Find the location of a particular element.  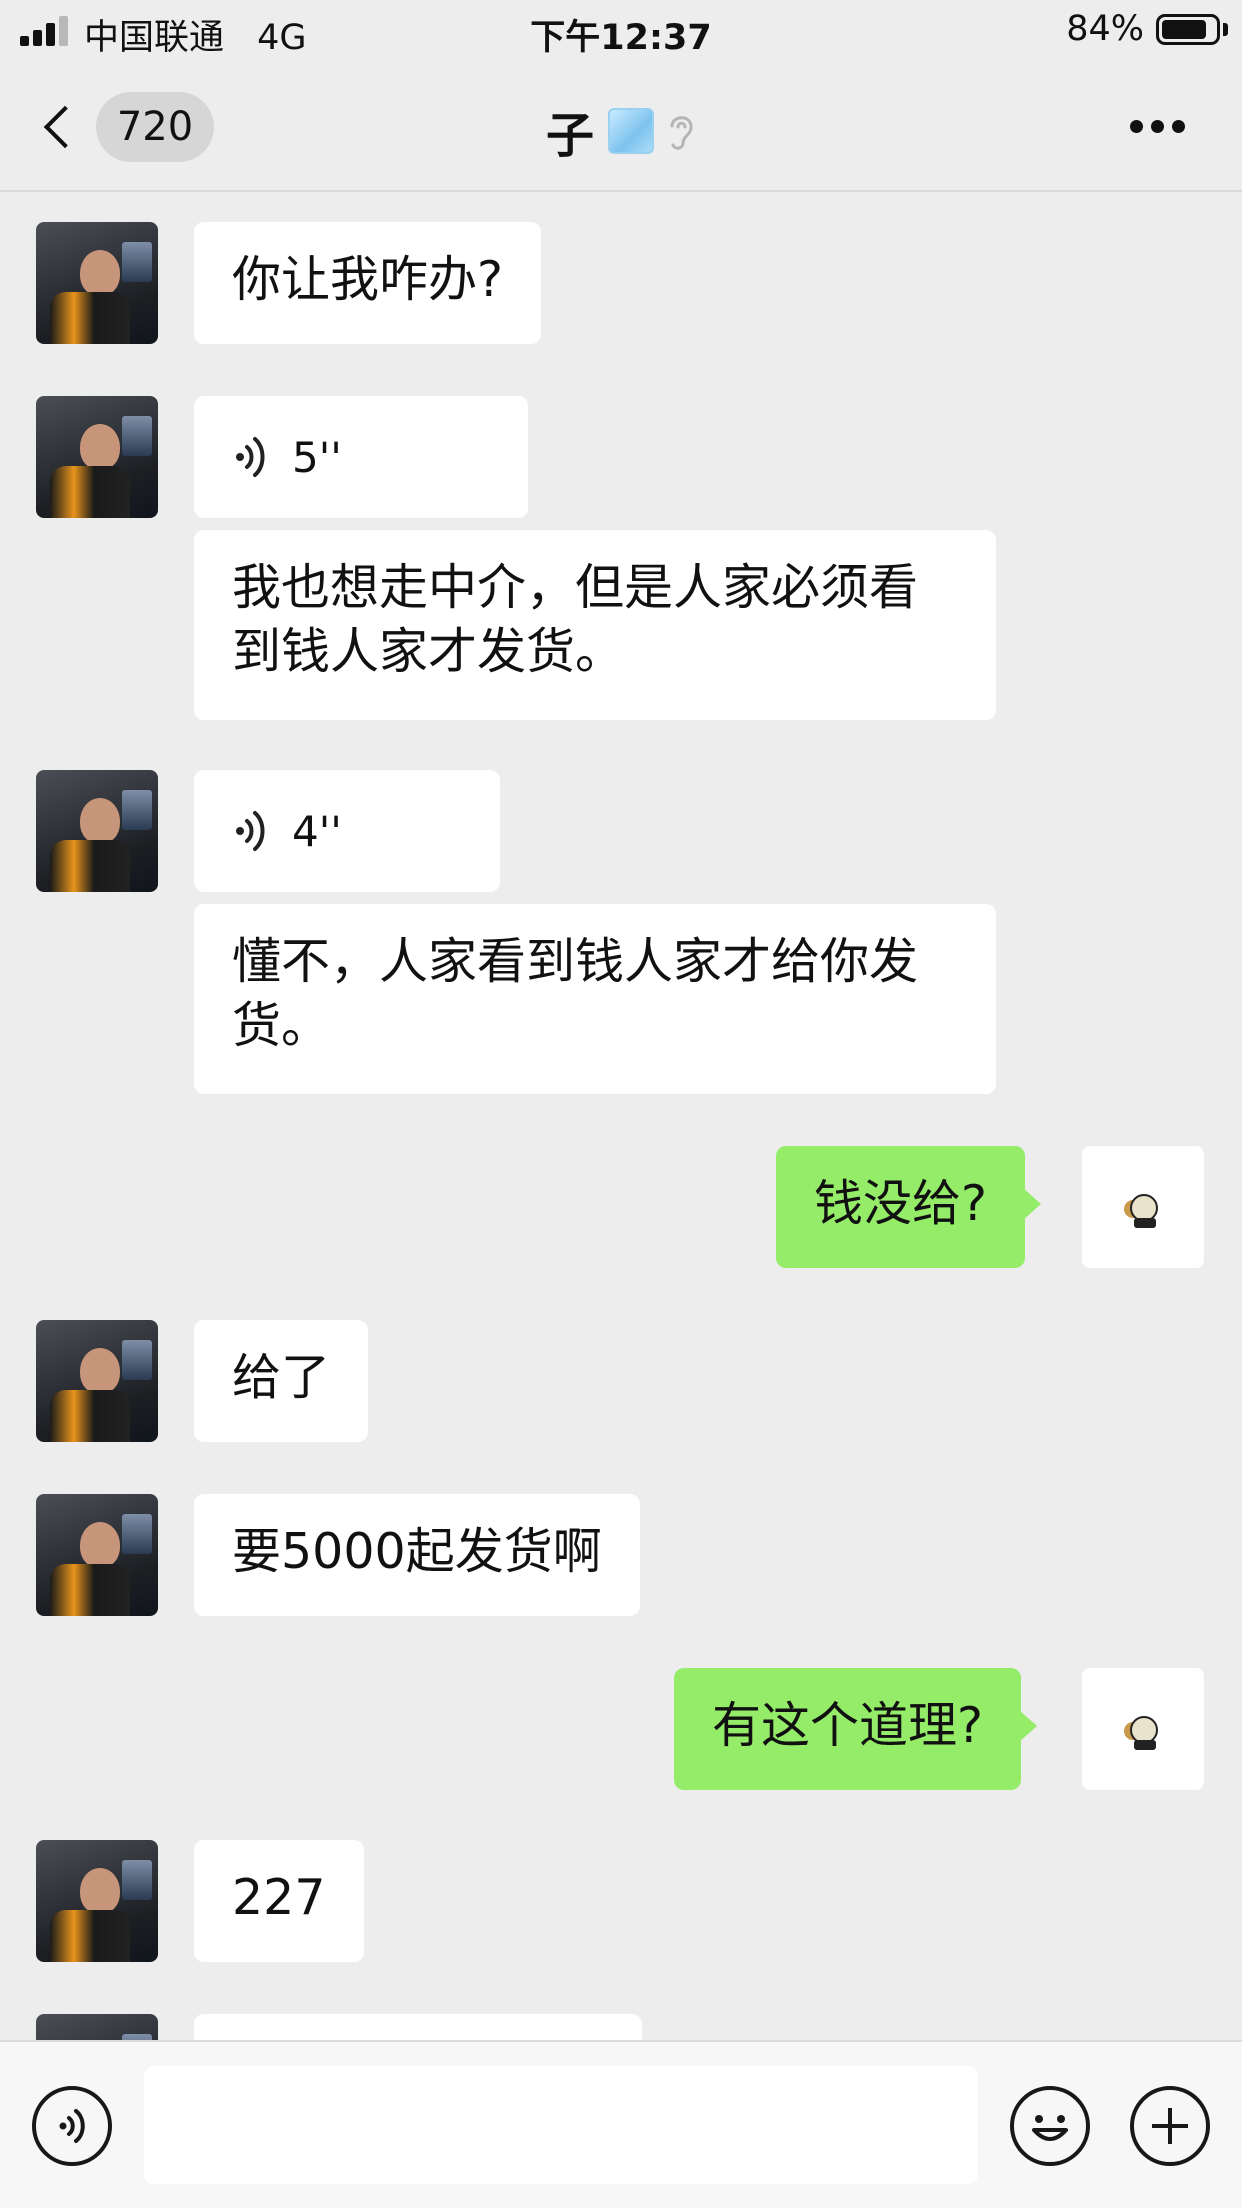

message-bubble-sent: 钱没给? is located at coordinates (909, 1207).